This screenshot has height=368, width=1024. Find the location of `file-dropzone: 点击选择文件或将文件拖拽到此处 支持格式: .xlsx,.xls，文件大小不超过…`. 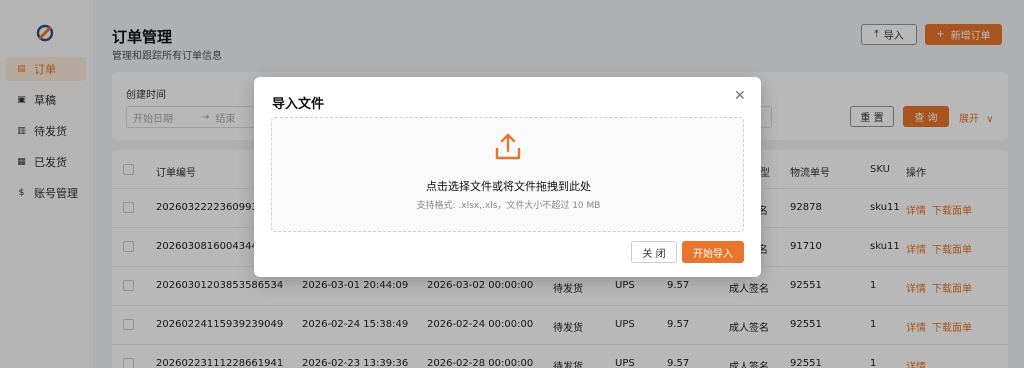

file-dropzone: 点击选择文件或将文件拖拽到此处 支持格式: .xlsx,.xls，文件大小不超过… is located at coordinates (507, 174).